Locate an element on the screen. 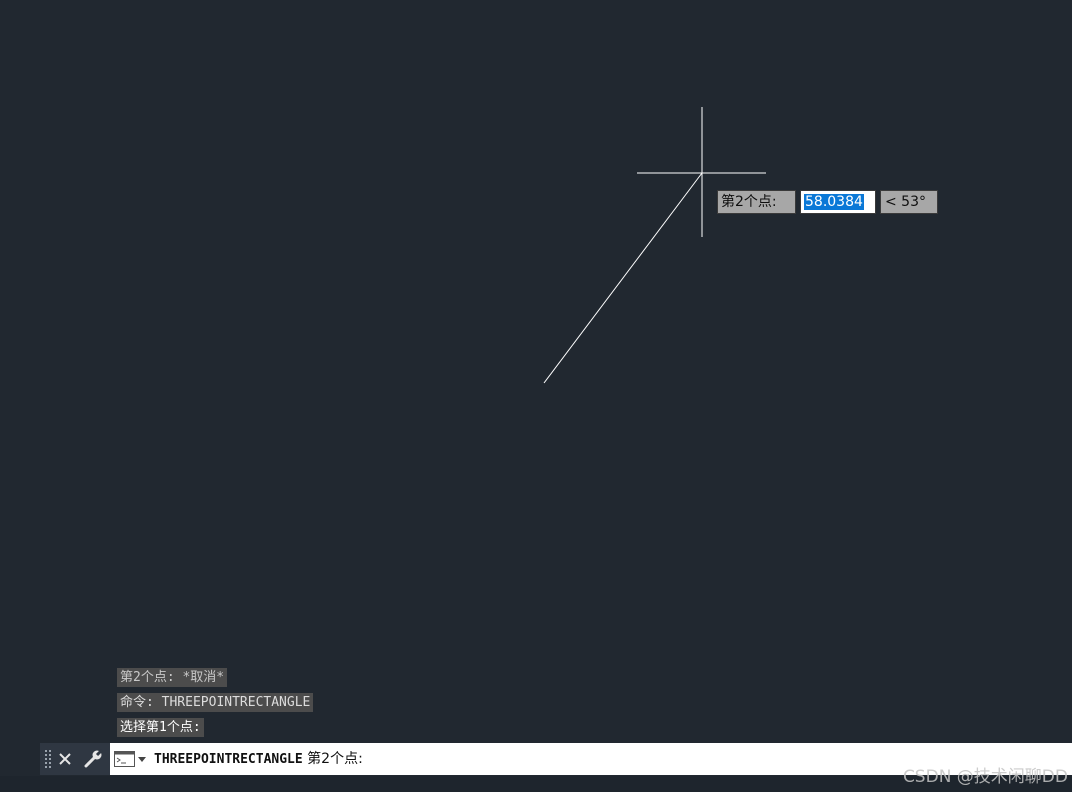 This screenshot has height=792, width=1072. drag-grip-icon is located at coordinates (48, 759).